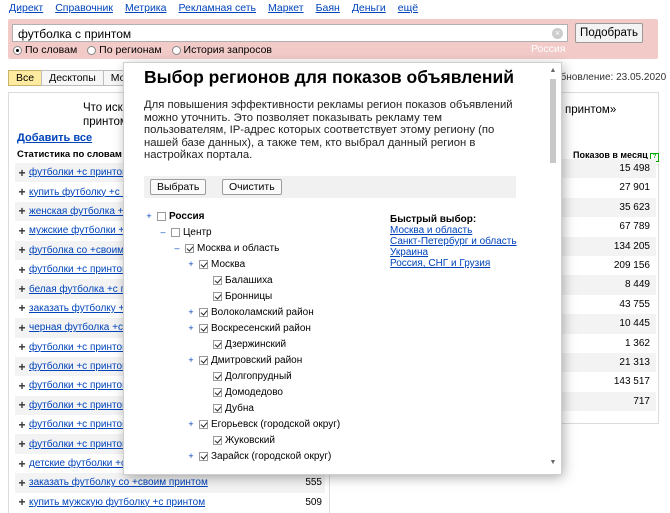  What do you see at coordinates (160, 482) in the screenshot?
I see `keyword-link: заказать футболку со +своим принтом` at bounding box center [160, 482].